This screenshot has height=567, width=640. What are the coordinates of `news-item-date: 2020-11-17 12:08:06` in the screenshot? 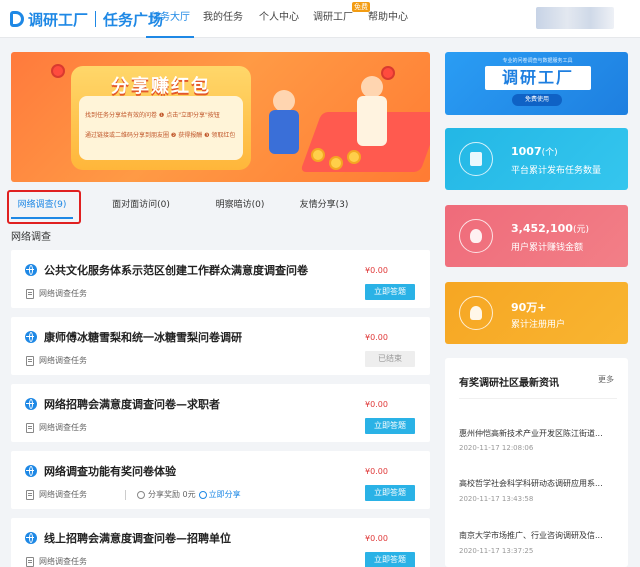 It's located at (496, 448).